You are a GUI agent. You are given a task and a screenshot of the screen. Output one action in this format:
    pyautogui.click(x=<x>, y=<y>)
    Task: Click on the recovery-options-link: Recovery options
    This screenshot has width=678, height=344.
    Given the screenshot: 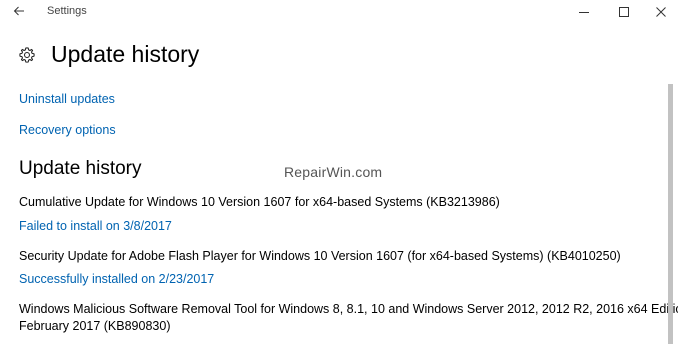 What is the action you would take?
    pyautogui.click(x=67, y=130)
    